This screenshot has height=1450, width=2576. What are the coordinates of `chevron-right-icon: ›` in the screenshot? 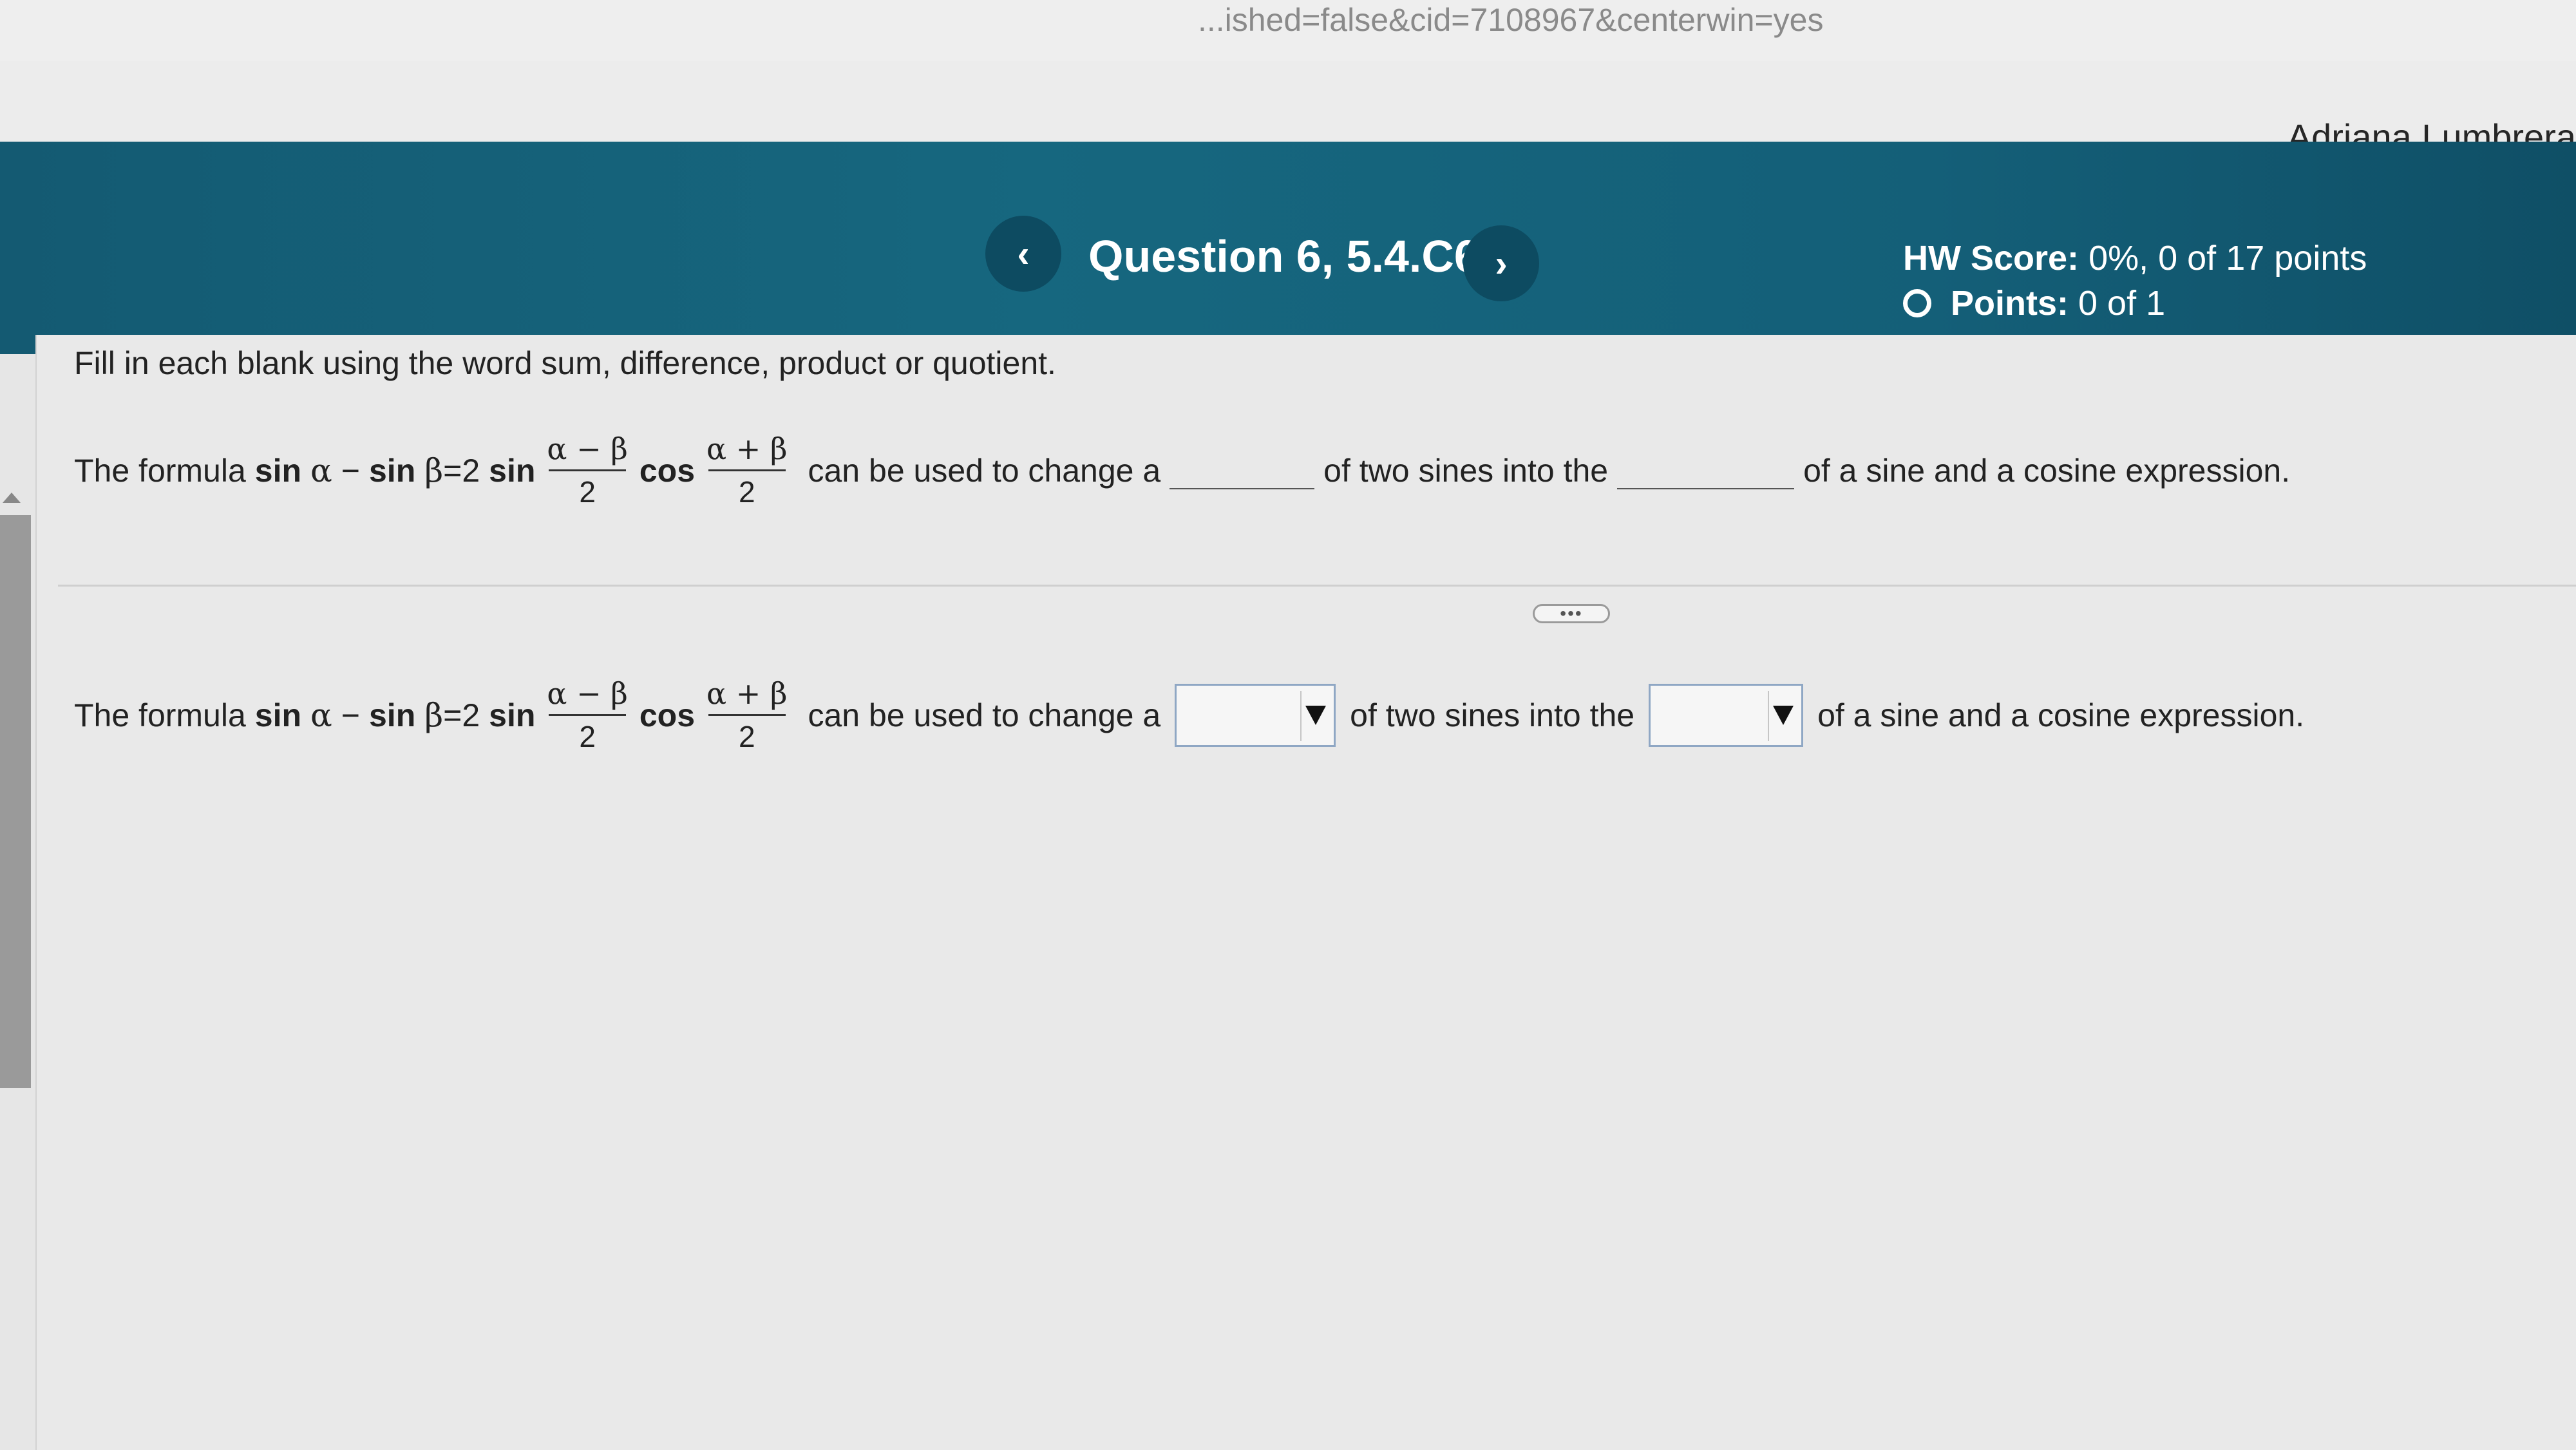 It's located at (1502, 263).